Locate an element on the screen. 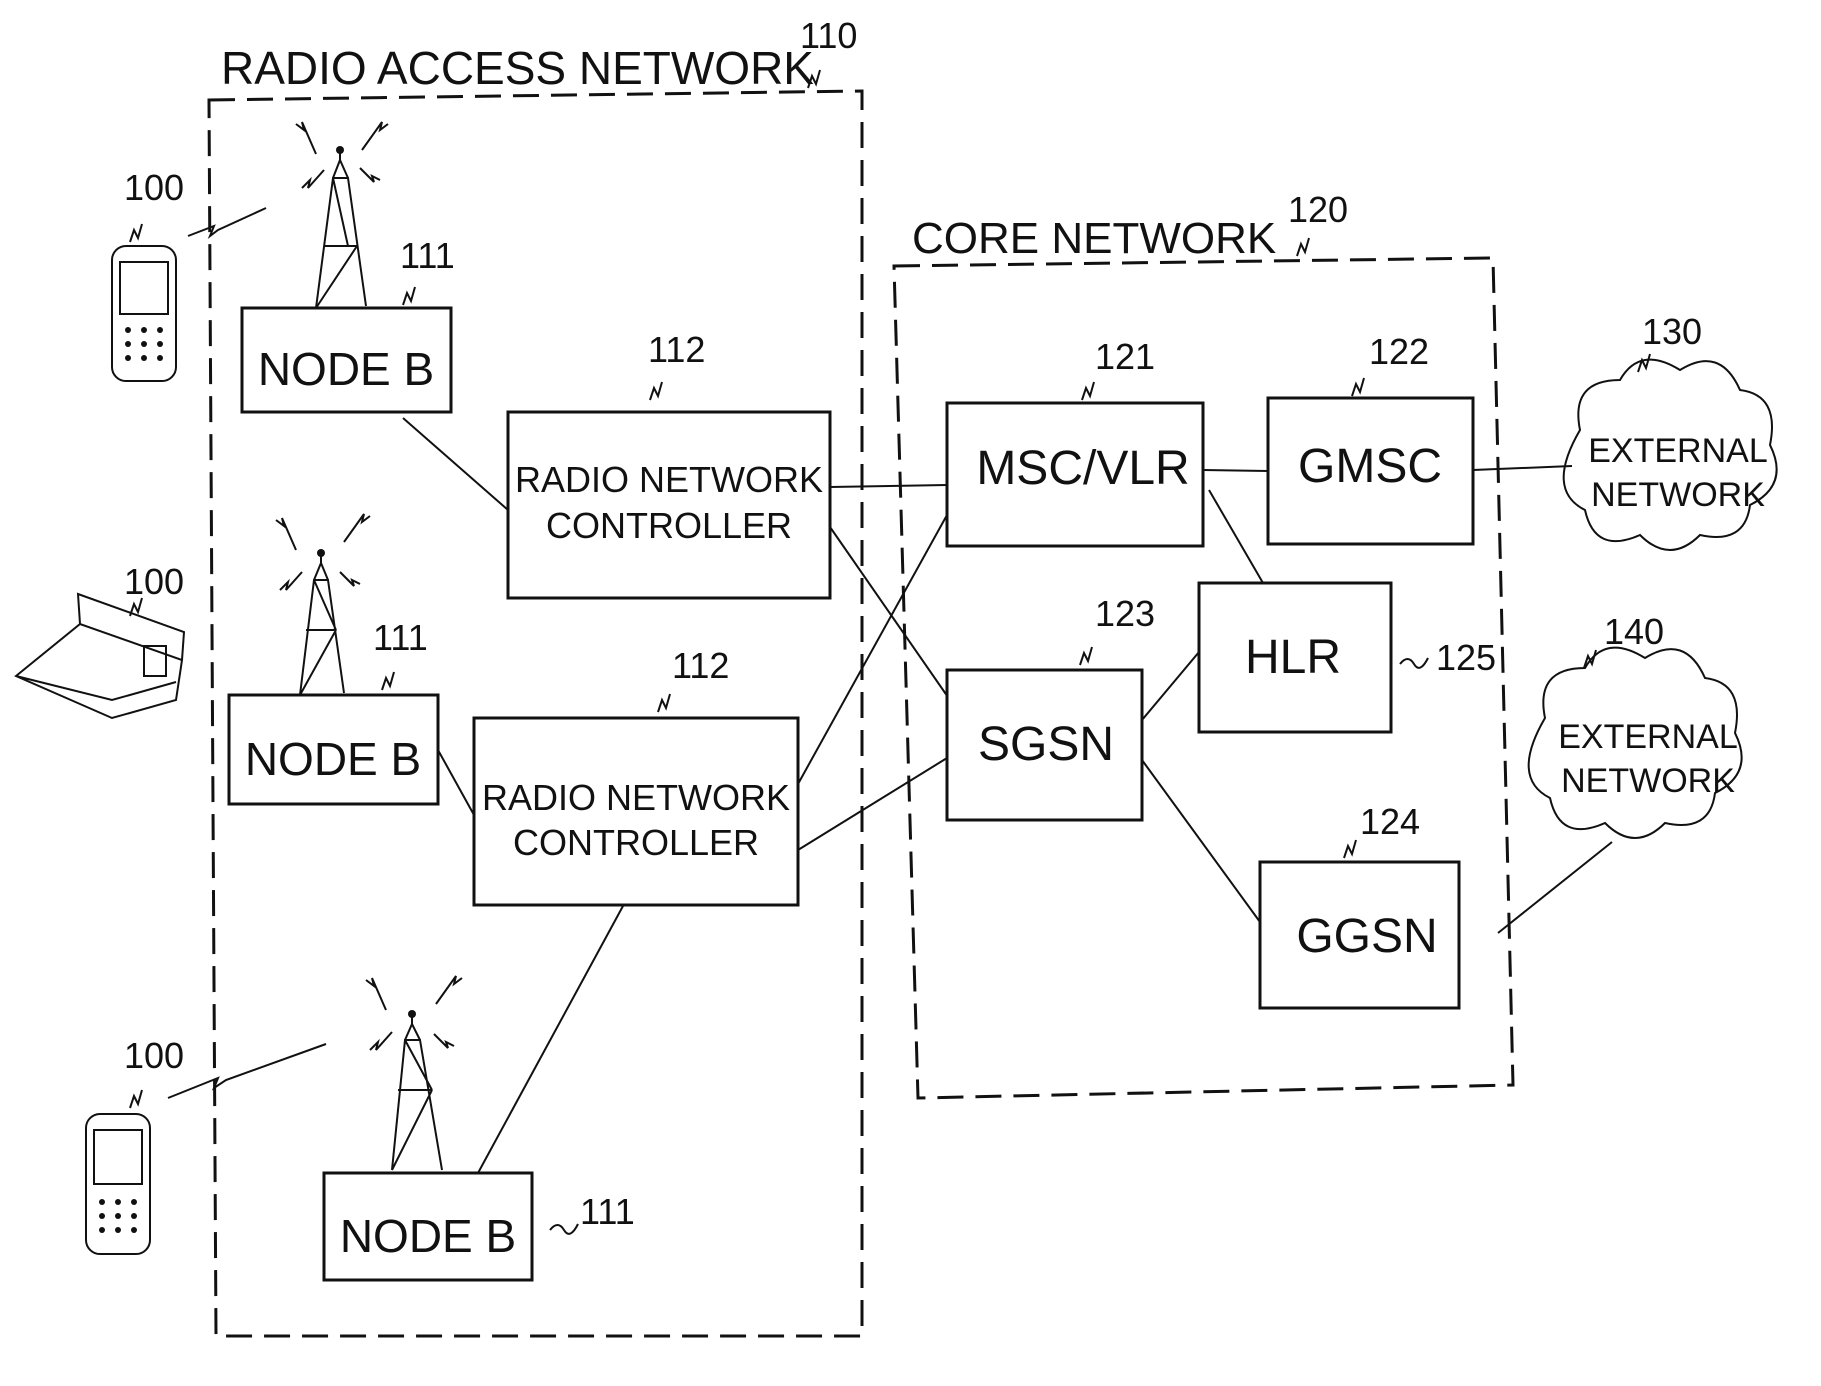 The image size is (1821, 1386). ran-title: RADIO ACCESS NETWORK is located at coordinates (517, 68).